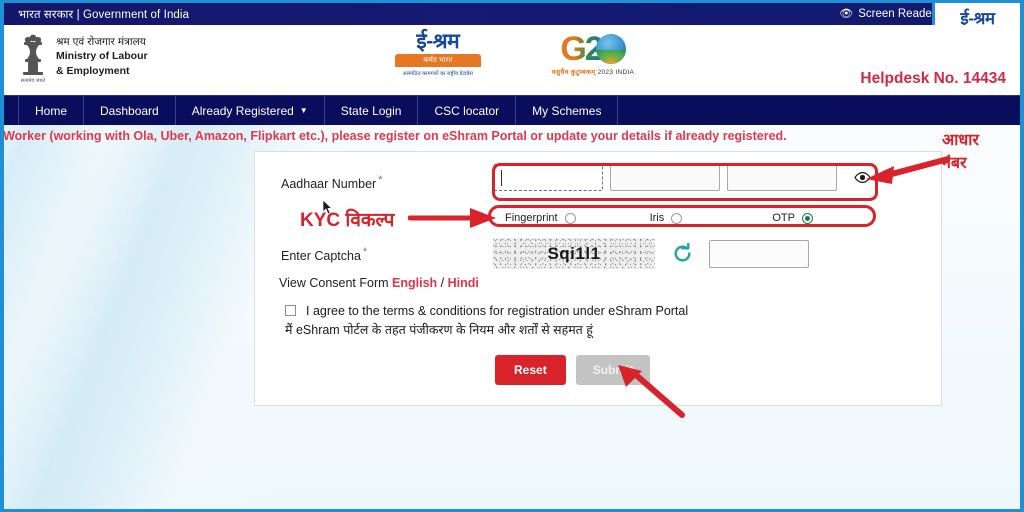  What do you see at coordinates (666, 218) in the screenshot?
I see `kyc-option-iris: Iris` at bounding box center [666, 218].